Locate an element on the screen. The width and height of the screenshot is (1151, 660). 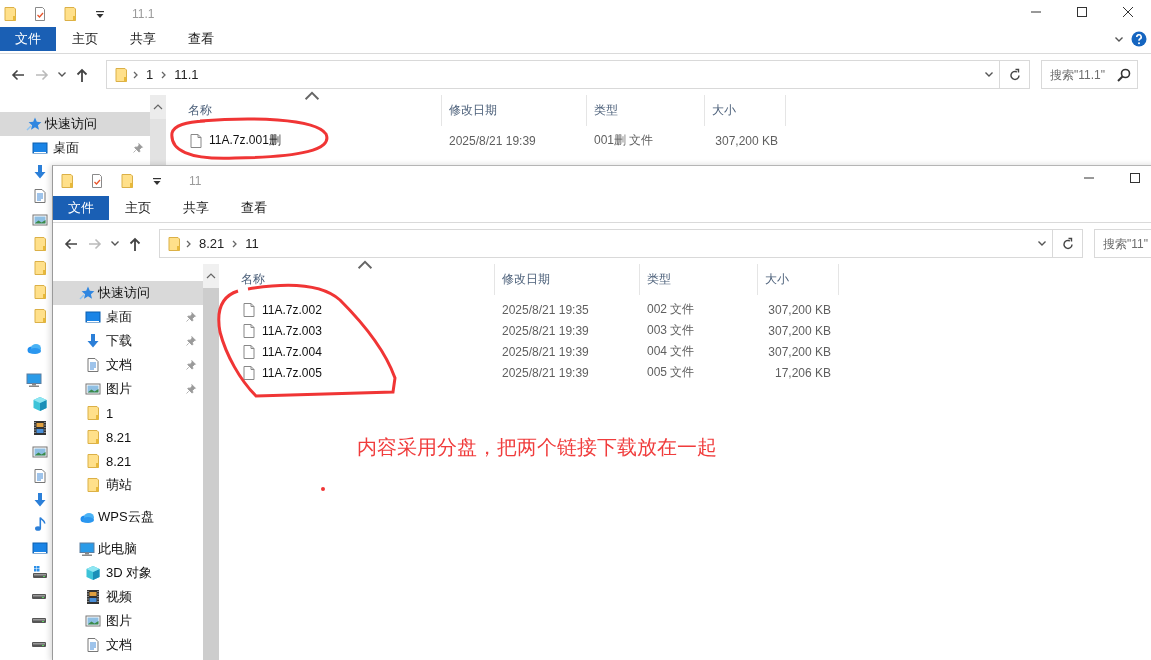
nav-item: 下载 is located at coordinates (128, 341).